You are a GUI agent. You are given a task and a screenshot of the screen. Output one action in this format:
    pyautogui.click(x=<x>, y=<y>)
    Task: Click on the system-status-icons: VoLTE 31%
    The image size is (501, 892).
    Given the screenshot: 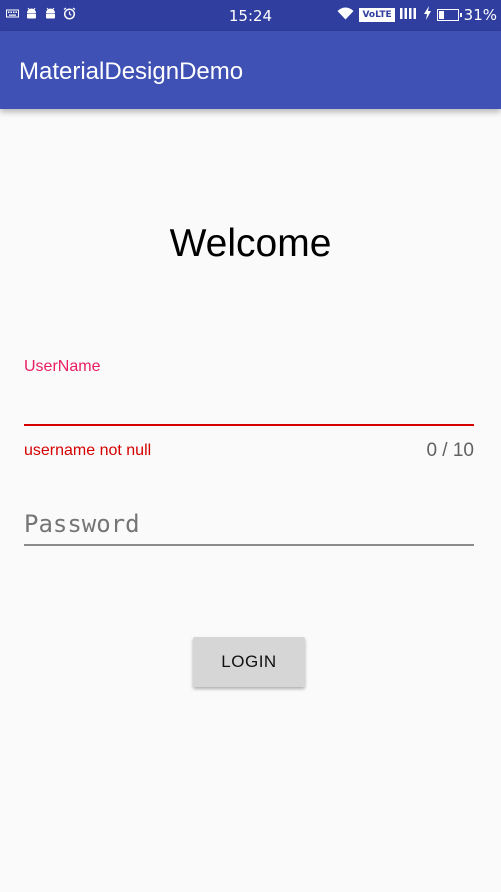 What is the action you would take?
    pyautogui.click(x=417, y=15)
    